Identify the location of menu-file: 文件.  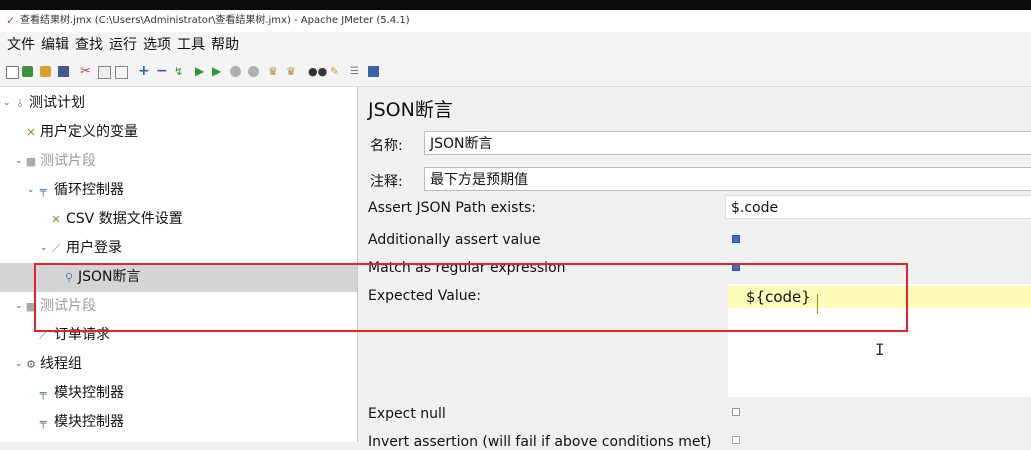
(21, 45).